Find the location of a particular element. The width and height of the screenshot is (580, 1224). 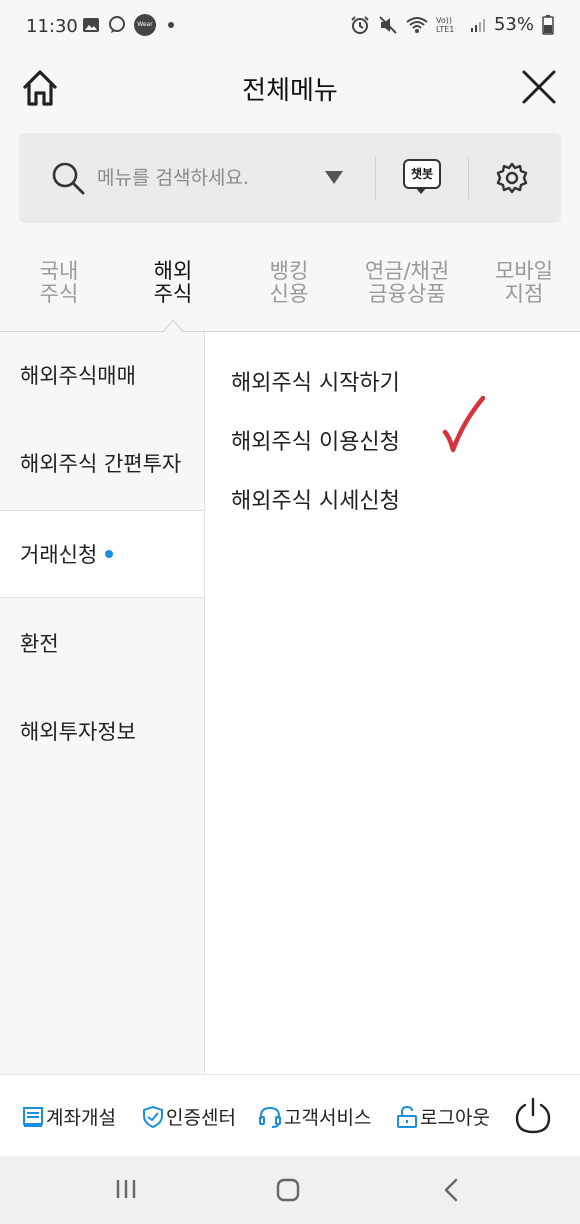

power-button is located at coordinates (533, 1116).